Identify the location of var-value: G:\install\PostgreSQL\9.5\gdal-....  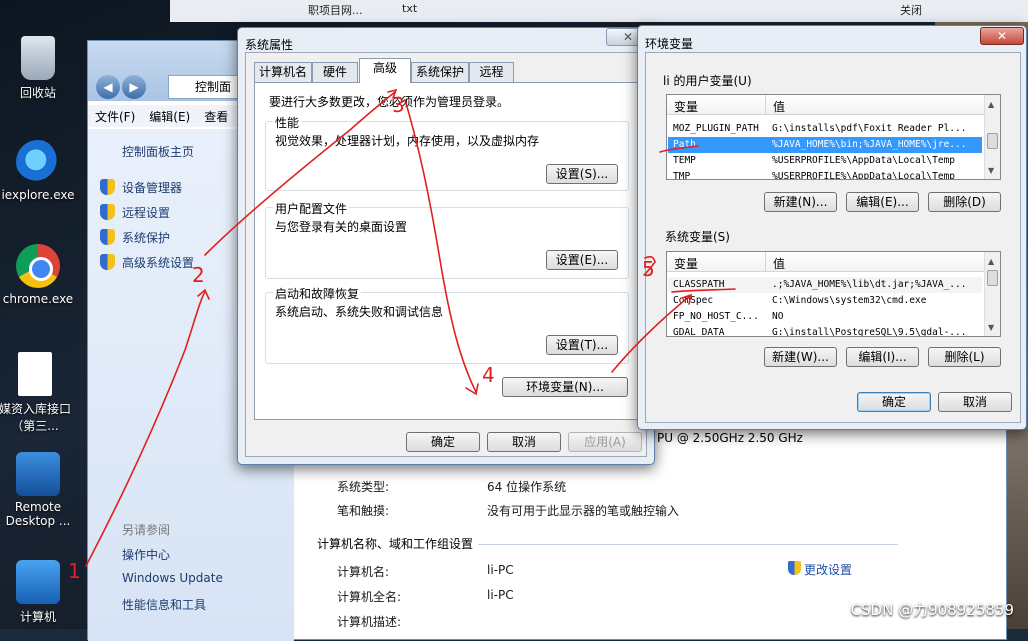
(869, 332).